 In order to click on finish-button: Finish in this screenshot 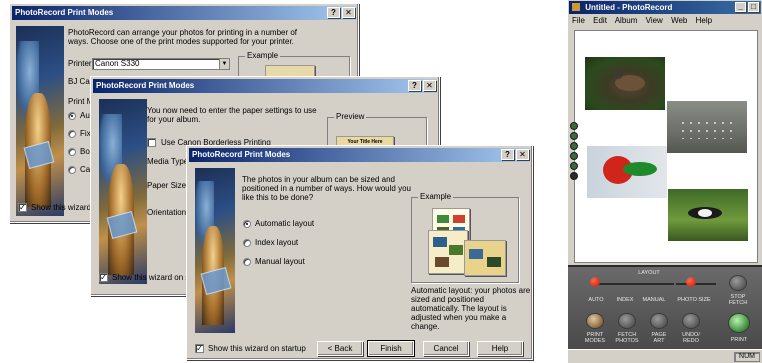, I will do `click(391, 348)`.